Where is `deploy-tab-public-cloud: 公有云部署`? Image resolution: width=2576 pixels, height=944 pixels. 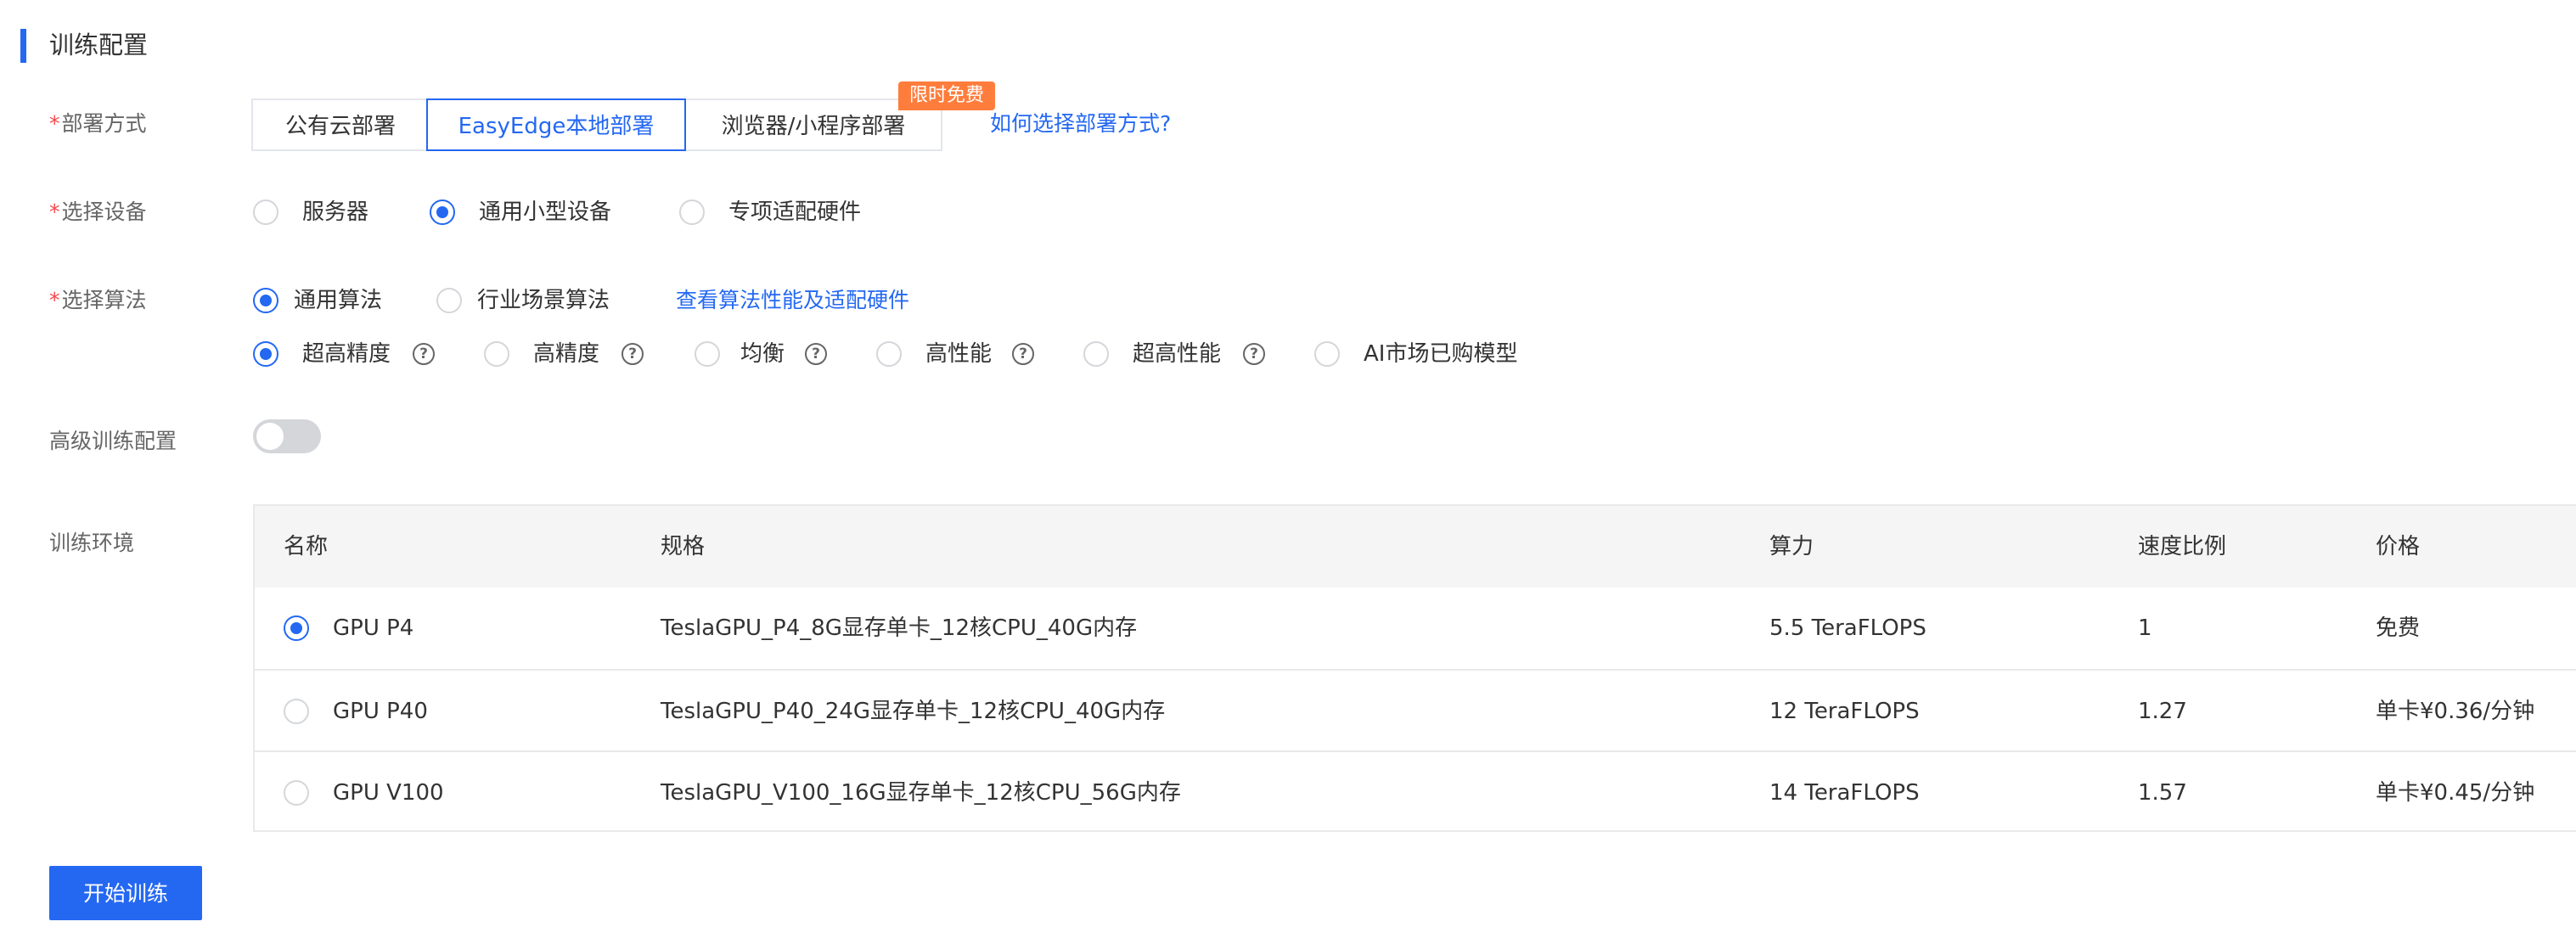 deploy-tab-public-cloud: 公有云部署 is located at coordinates (340, 124).